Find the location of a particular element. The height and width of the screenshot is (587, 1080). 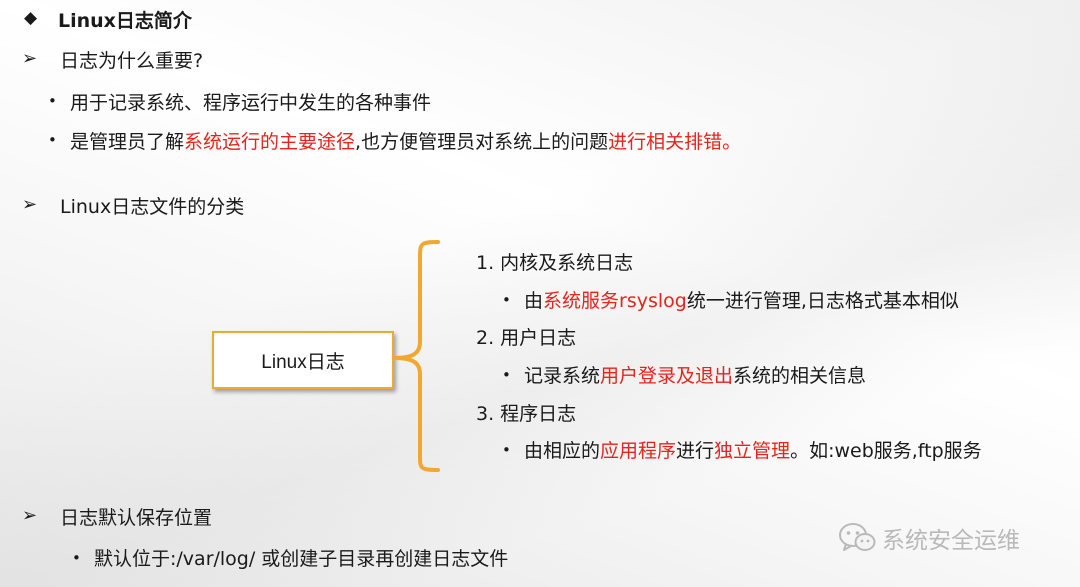

text-segment: 进行 is located at coordinates (695, 451).